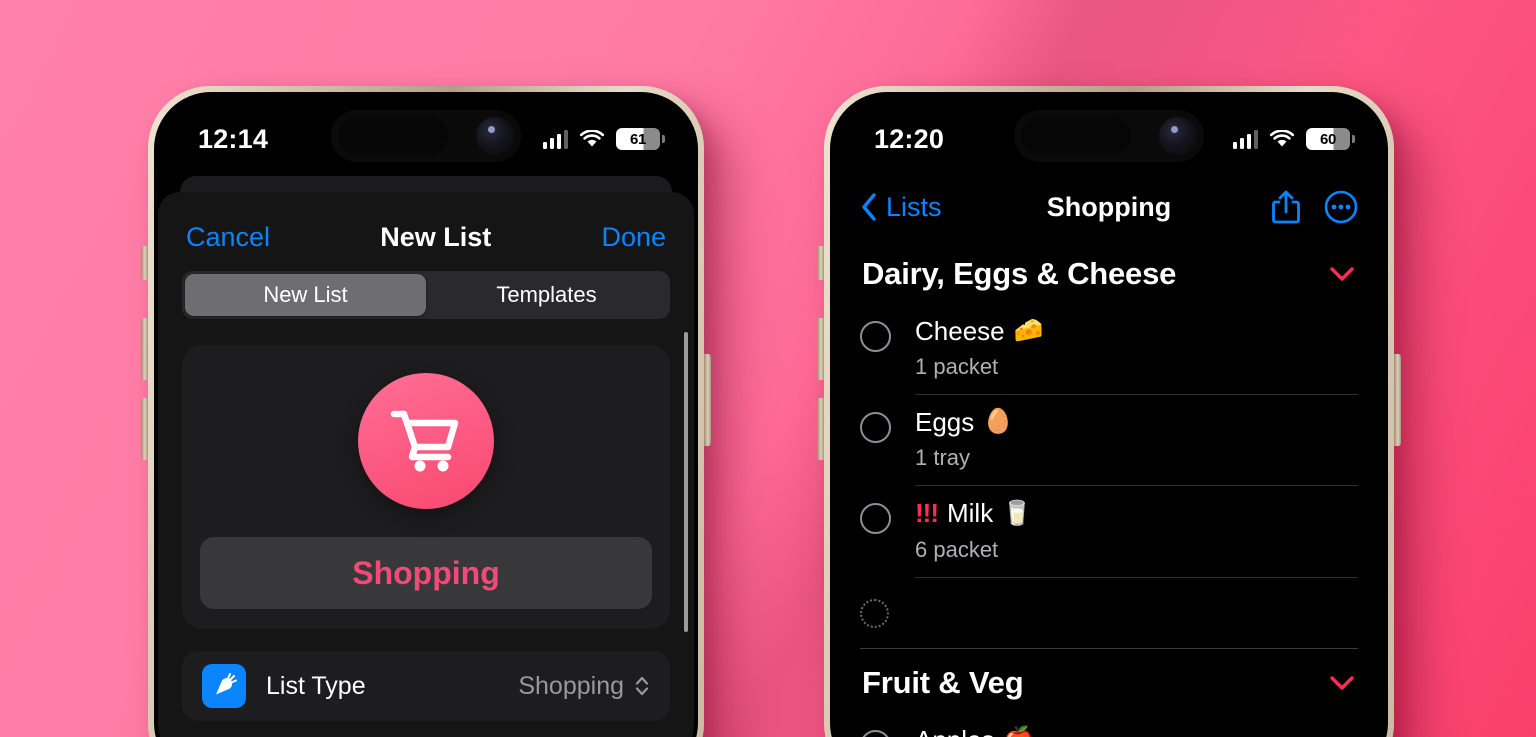 This screenshot has width=1536, height=737. What do you see at coordinates (1109, 207) in the screenshot?
I see `list-navigation-bar: Lists Shopping` at bounding box center [1109, 207].